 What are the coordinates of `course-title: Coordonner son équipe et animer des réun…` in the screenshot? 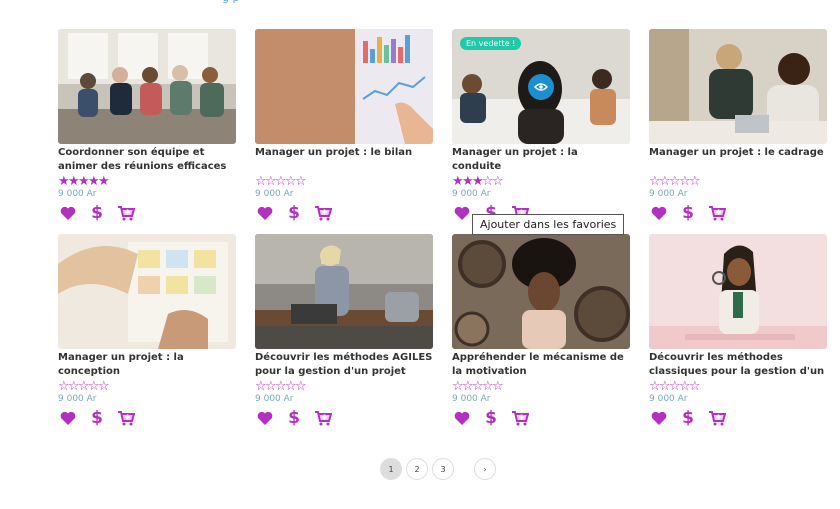 It's located at (147, 160).